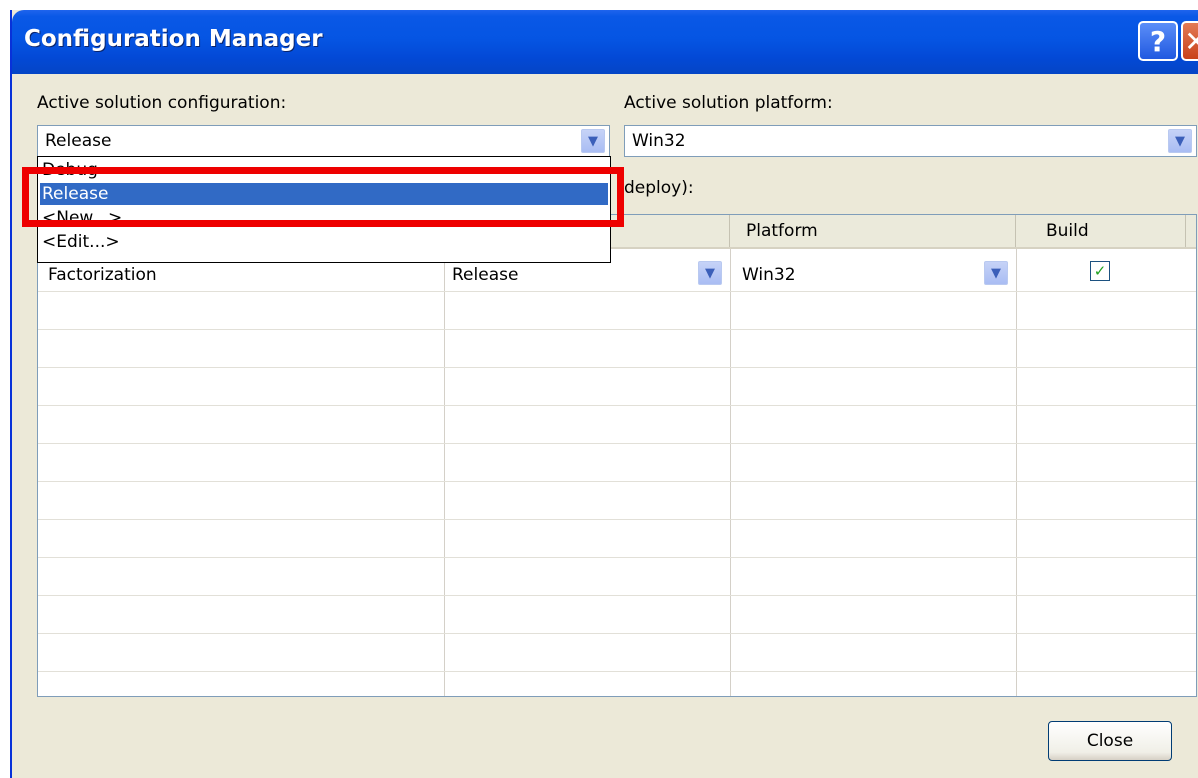 The width and height of the screenshot is (1198, 778). I want to click on column-header-platform: Platform, so click(873, 231).